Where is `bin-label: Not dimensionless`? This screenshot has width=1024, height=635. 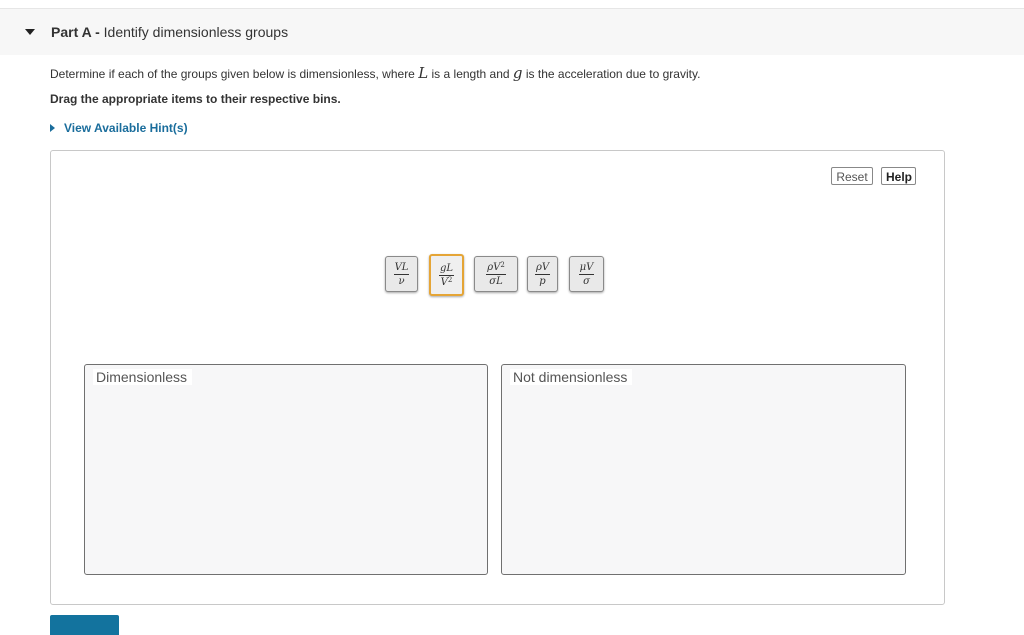 bin-label: Not dimensionless is located at coordinates (571, 377).